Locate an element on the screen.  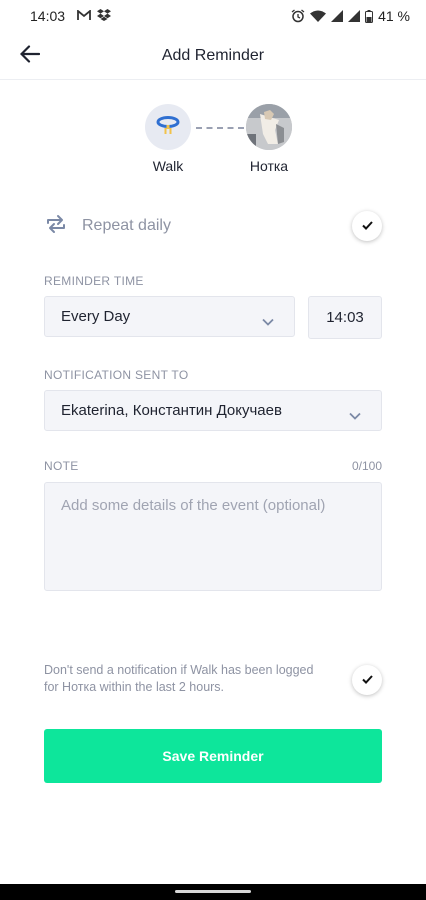
notification-label: NOTIFICATION SENT TO is located at coordinates (116, 375).